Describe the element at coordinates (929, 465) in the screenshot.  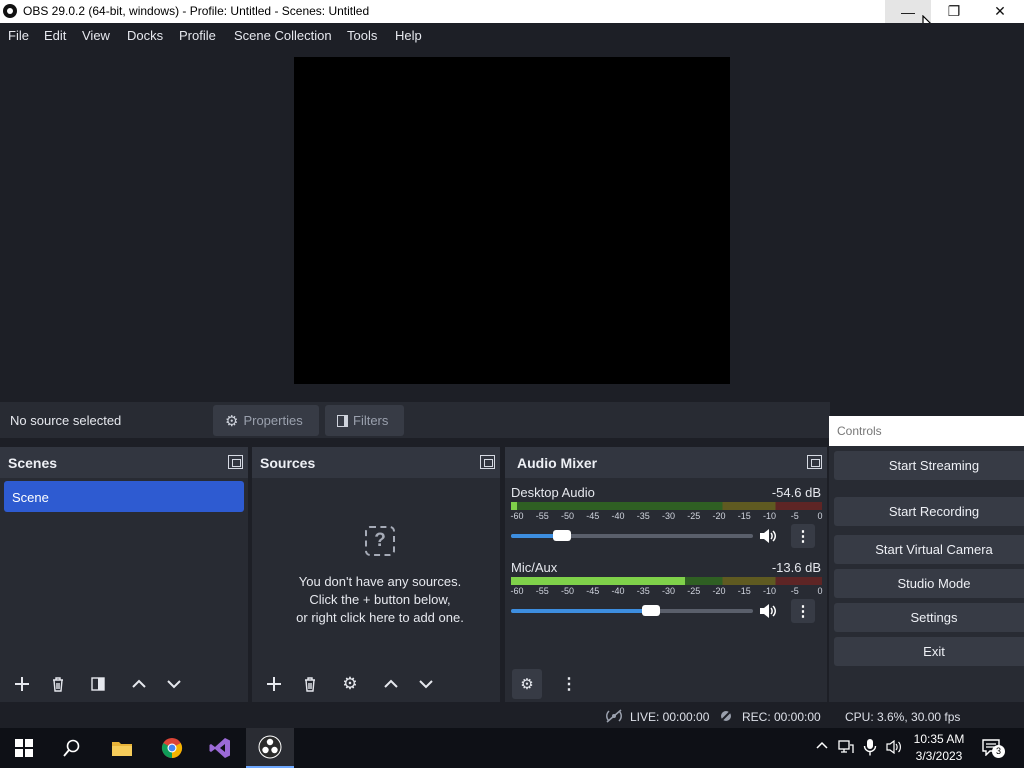
I see `start-streaming-button: Start Streaming` at that location.